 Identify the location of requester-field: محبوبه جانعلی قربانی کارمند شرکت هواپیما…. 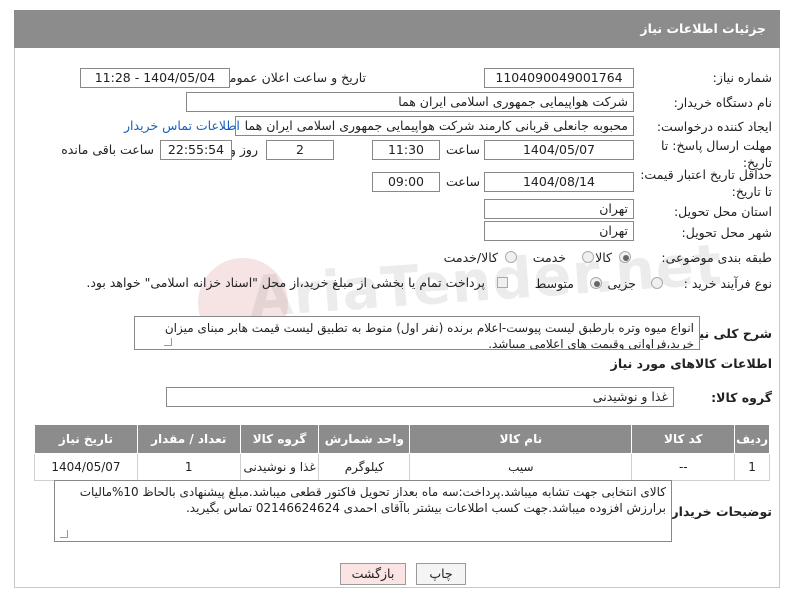
(434, 126).